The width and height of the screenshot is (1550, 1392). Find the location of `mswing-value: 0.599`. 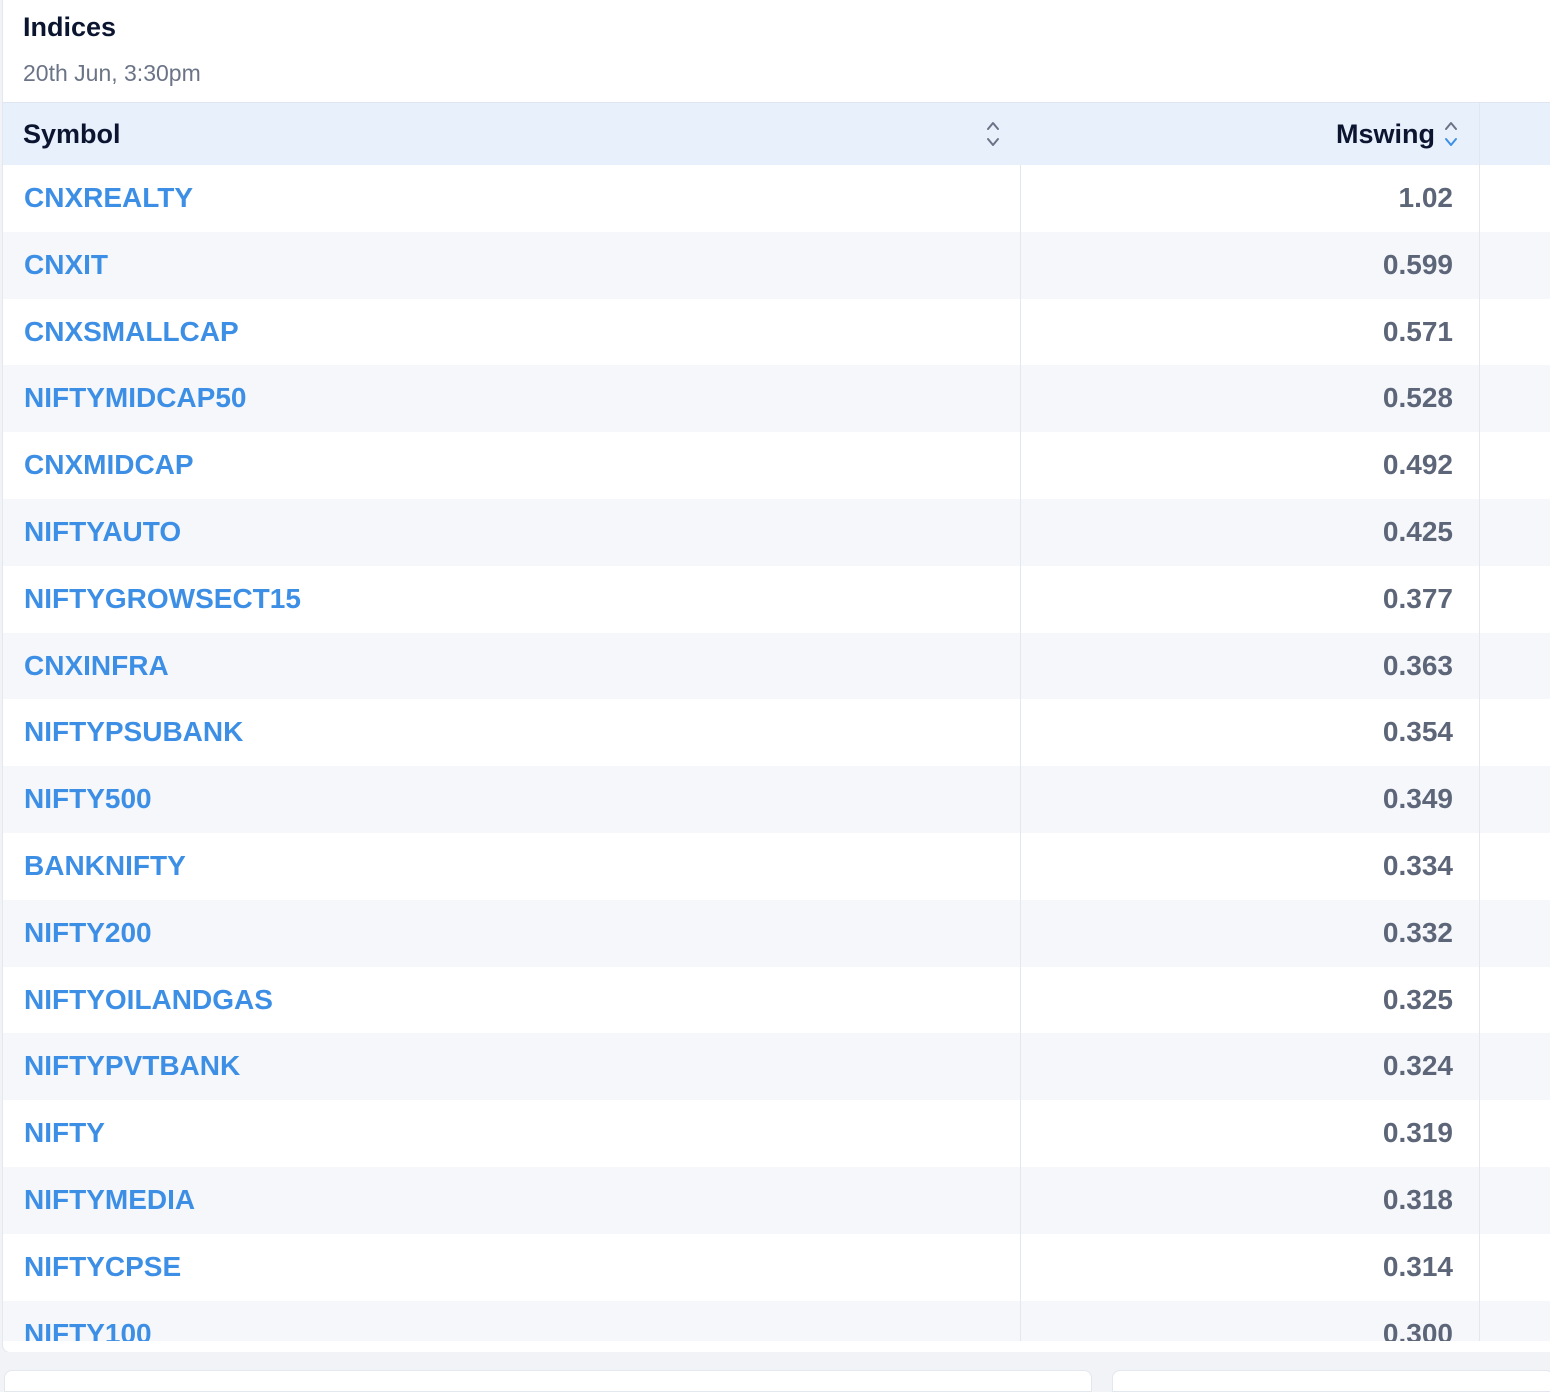

mswing-value: 0.599 is located at coordinates (1417, 264).